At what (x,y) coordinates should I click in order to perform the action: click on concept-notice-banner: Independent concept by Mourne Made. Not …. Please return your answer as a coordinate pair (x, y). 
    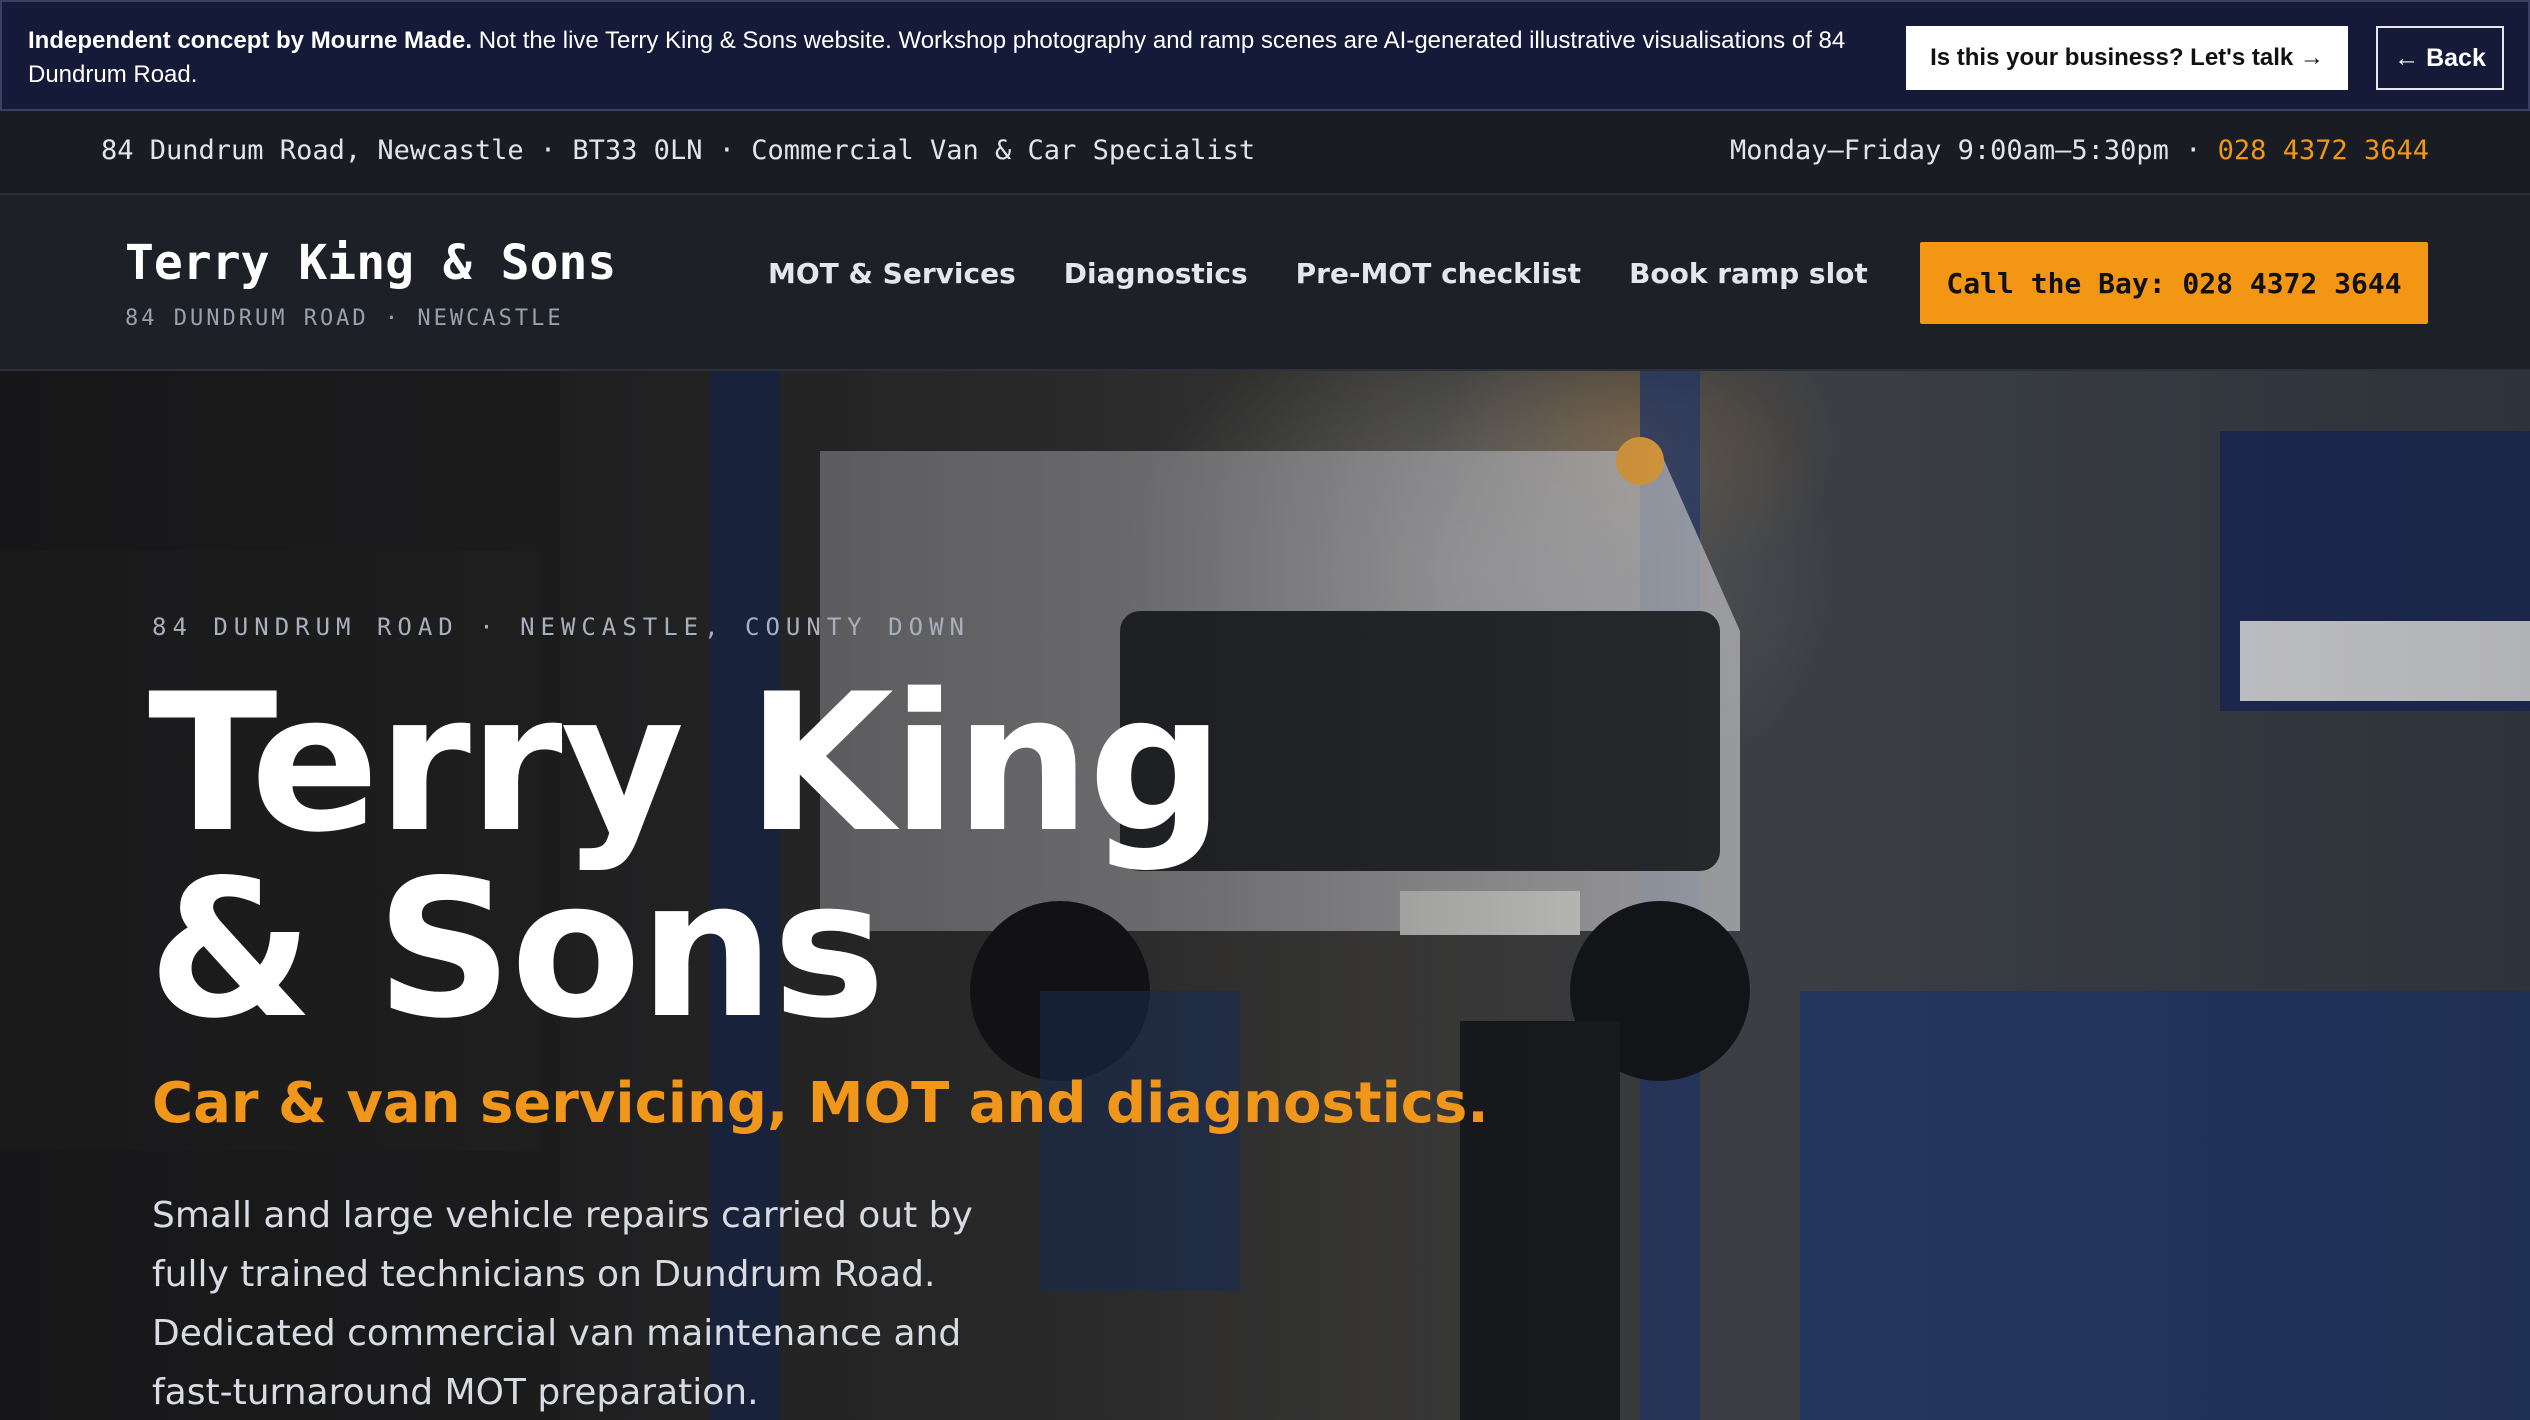
    Looking at the image, I should click on (1265, 55).